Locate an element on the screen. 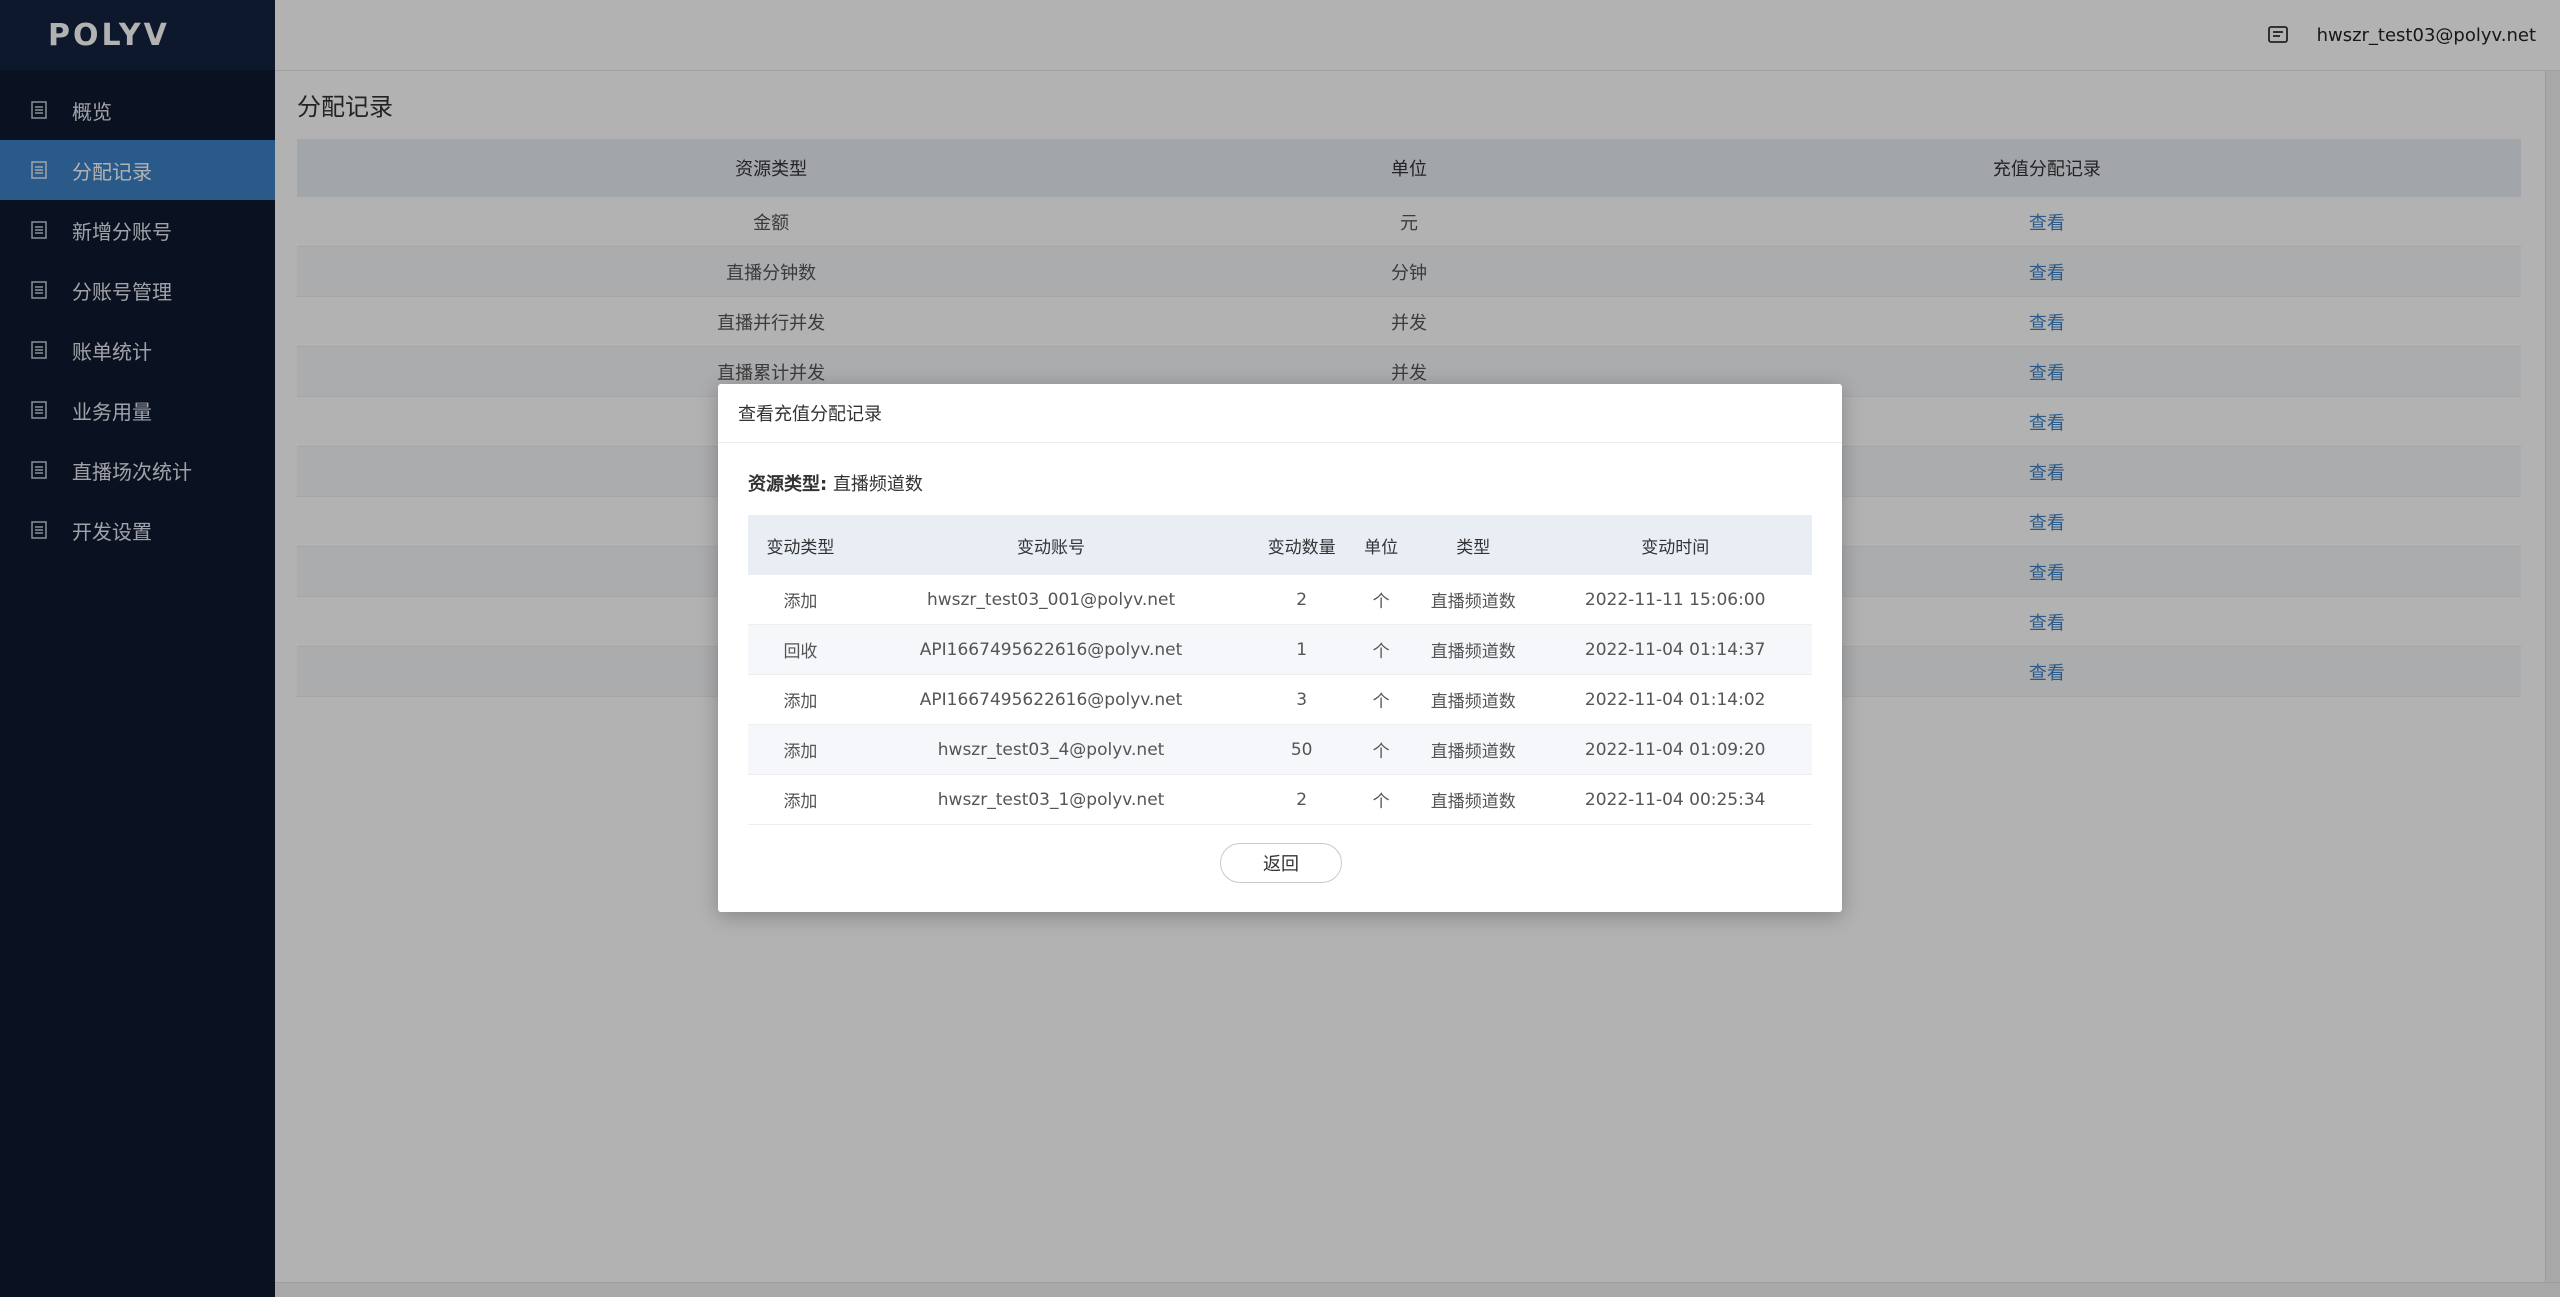 The image size is (2560, 1297). time-cell: 2022-11-04 01:09:20 is located at coordinates (1675, 749).